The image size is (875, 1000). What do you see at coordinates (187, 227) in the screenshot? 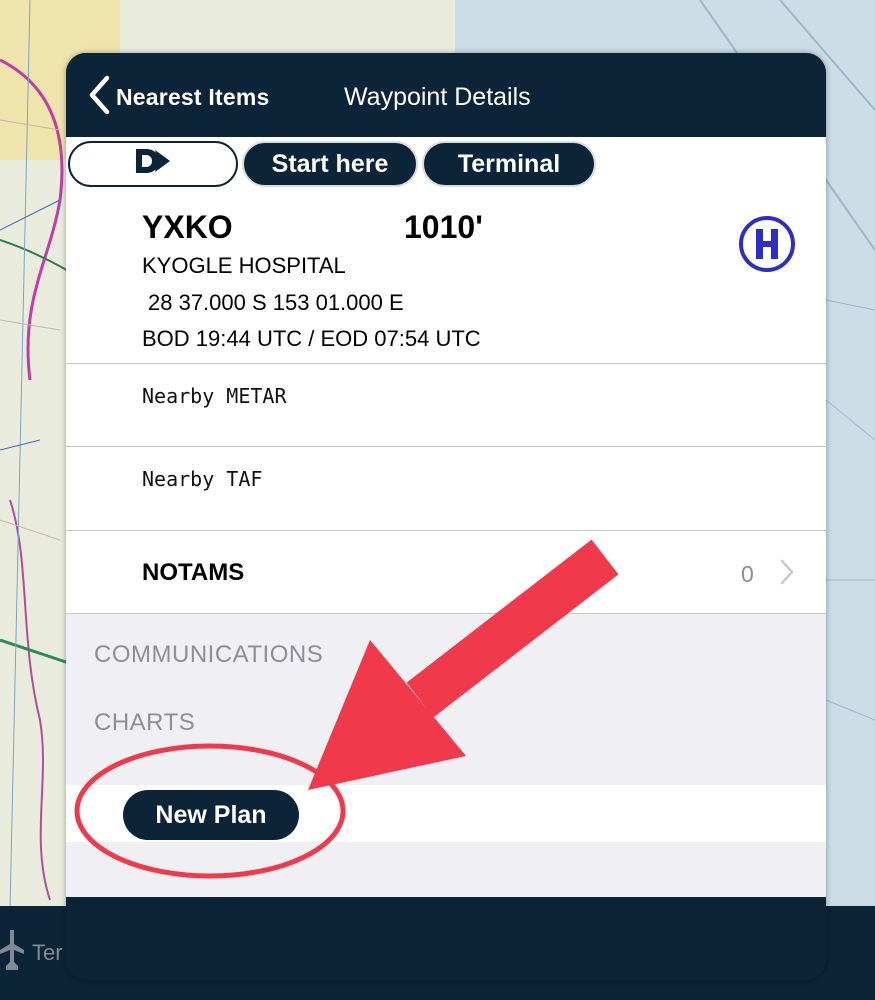
I see `waypoint-ident: YXKO` at bounding box center [187, 227].